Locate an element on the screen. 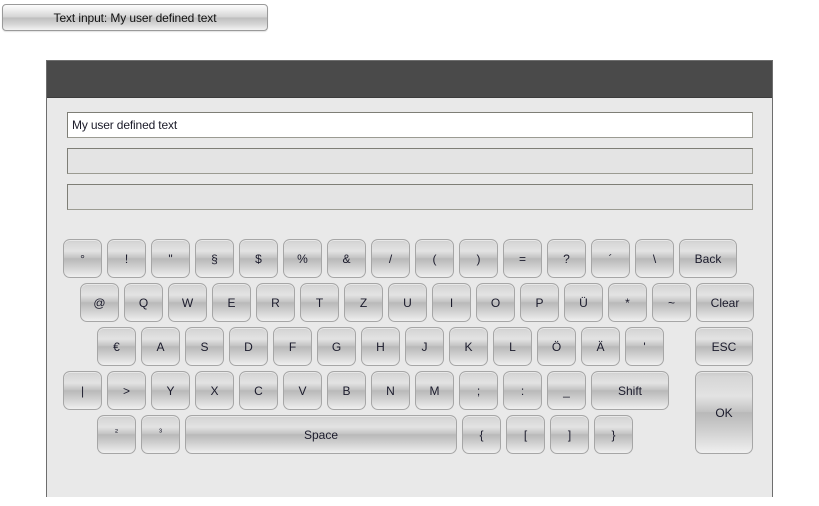 This screenshot has height=506, width=819. key-colon: : is located at coordinates (522, 390).